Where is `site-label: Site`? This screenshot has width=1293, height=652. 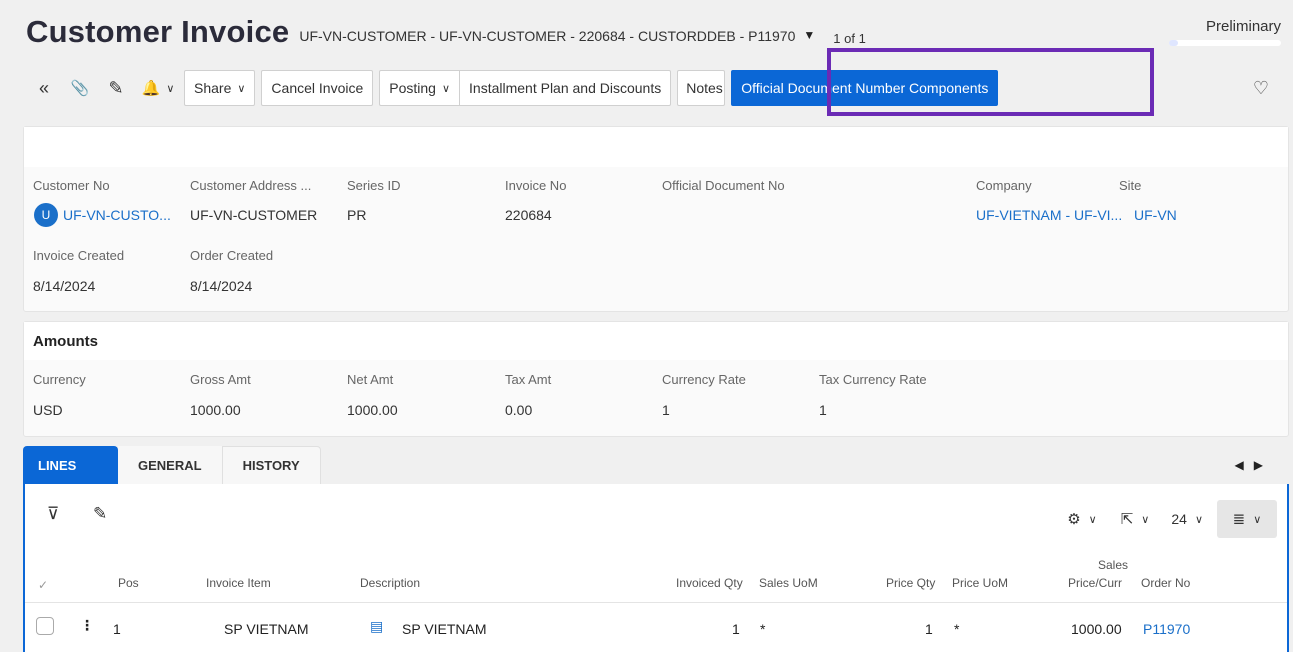 site-label: Site is located at coordinates (1130, 185).